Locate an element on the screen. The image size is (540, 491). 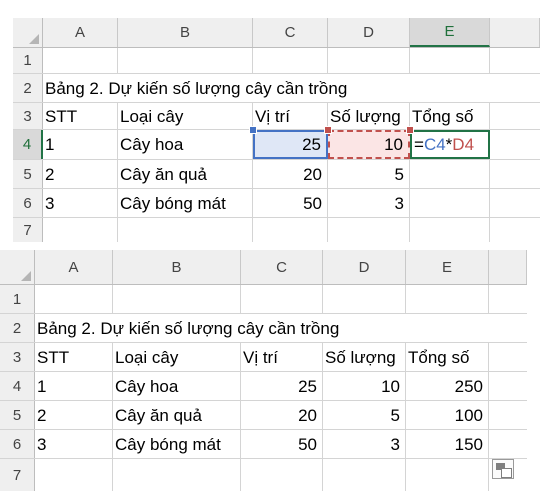
sheet-row: 5 2 Cây ăn quả 20 5 100 is located at coordinates (263, 415).